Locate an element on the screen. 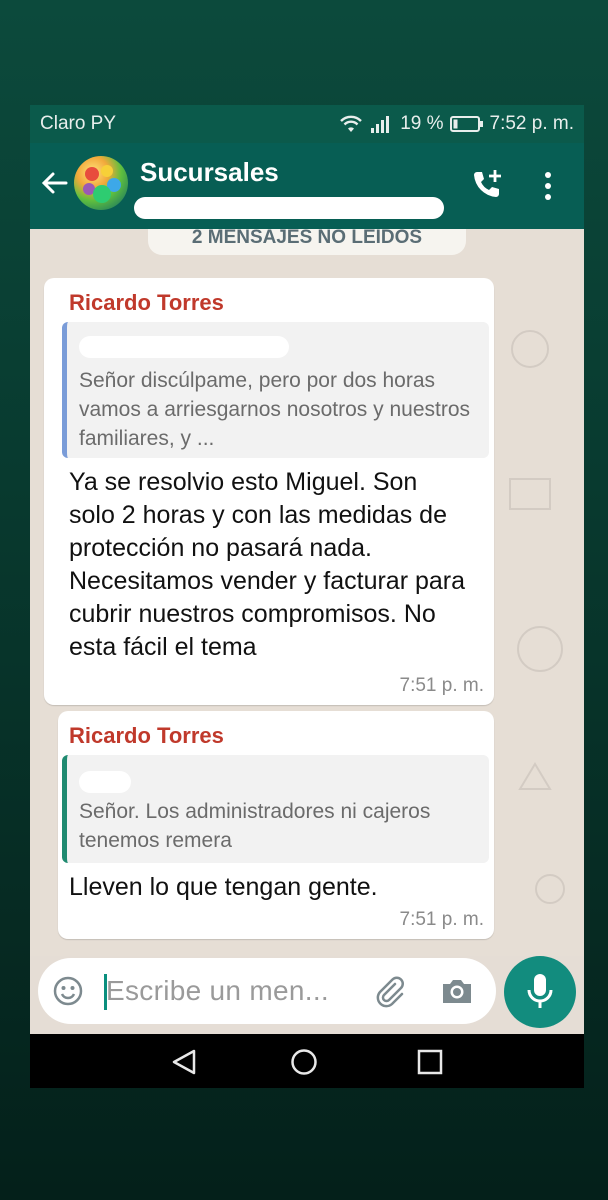  emoji-icon is located at coordinates (68, 991).